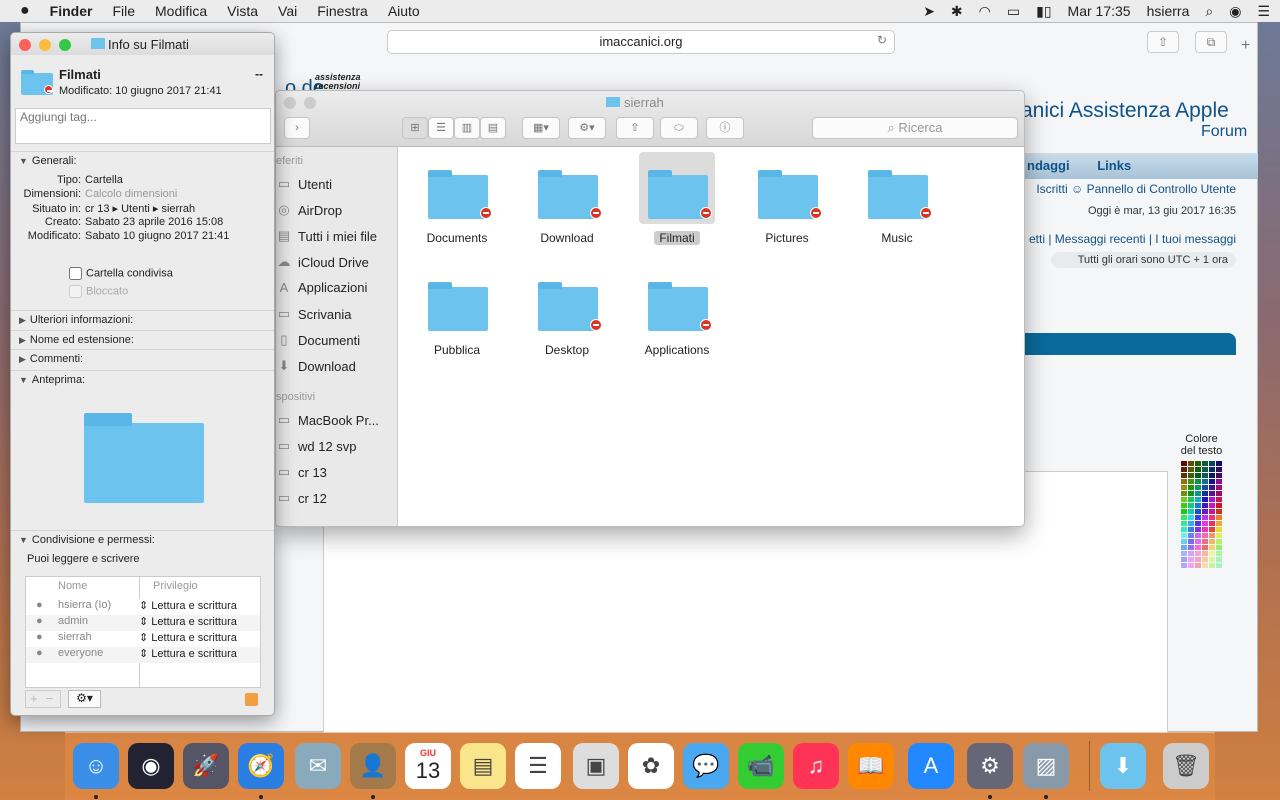 The height and width of the screenshot is (800, 1280). Describe the element at coordinates (706, 766) in the screenshot. I see `dock-messaggi: 💬` at that location.